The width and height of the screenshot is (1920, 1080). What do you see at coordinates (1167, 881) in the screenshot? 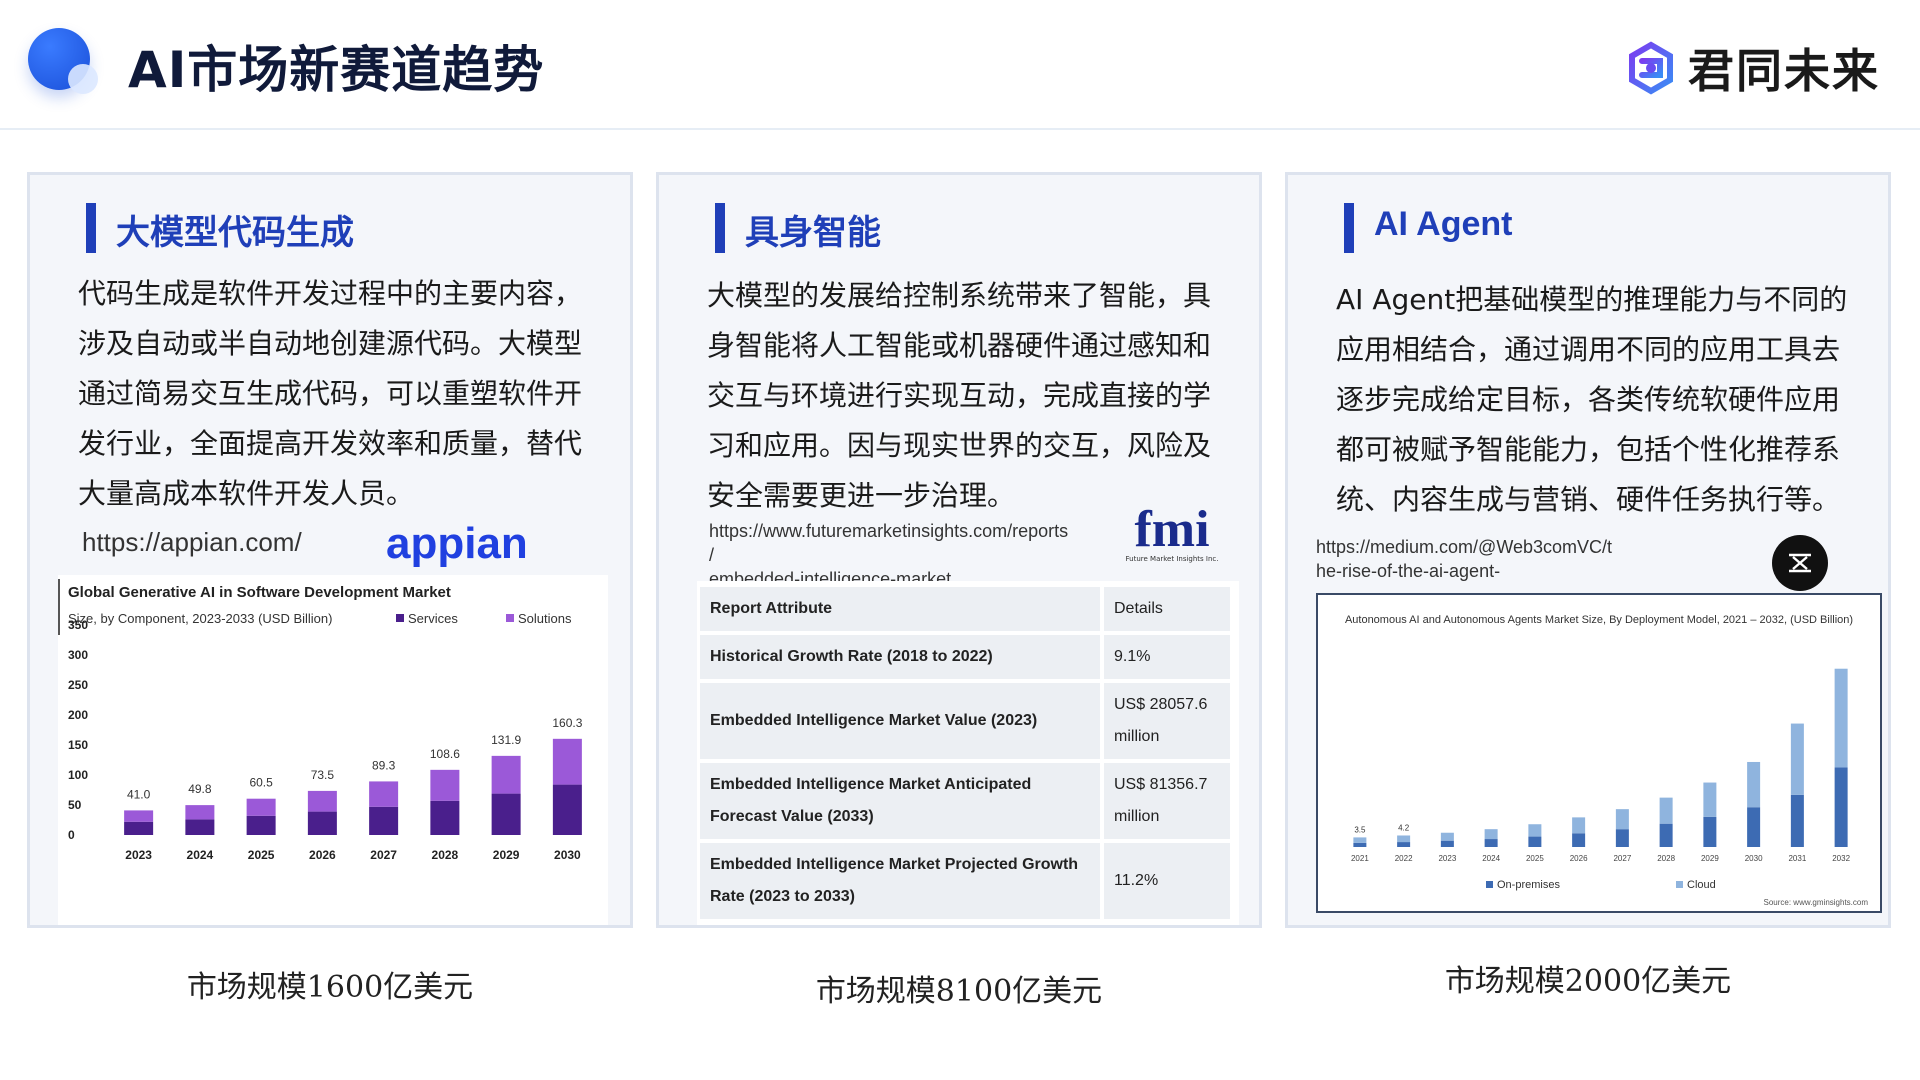
I see `table-cell: 11.2%` at bounding box center [1167, 881].